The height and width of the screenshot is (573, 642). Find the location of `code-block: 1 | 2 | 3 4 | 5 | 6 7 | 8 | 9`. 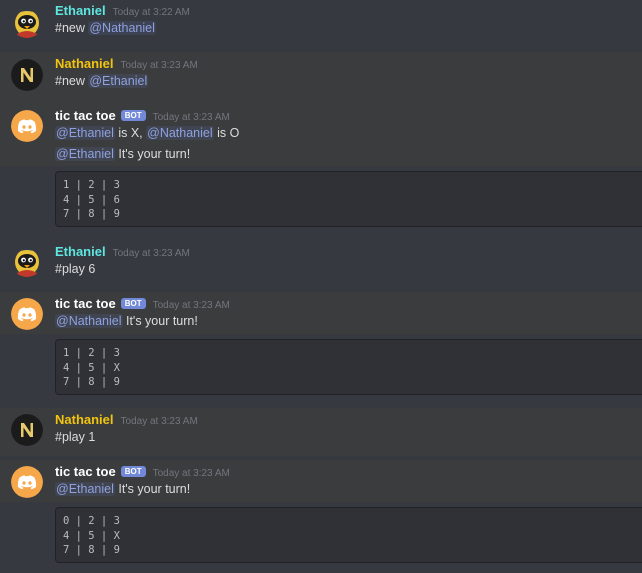

code-block: 1 | 2 | 3 4 | 5 | 6 7 | 8 | 9 is located at coordinates (348, 199).